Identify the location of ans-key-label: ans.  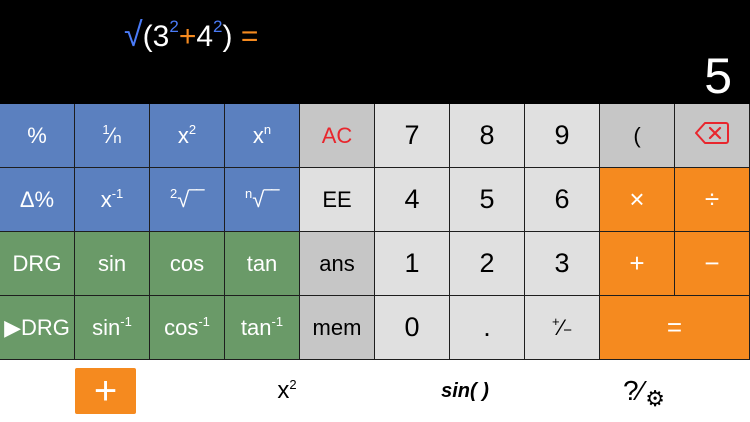
(337, 263).